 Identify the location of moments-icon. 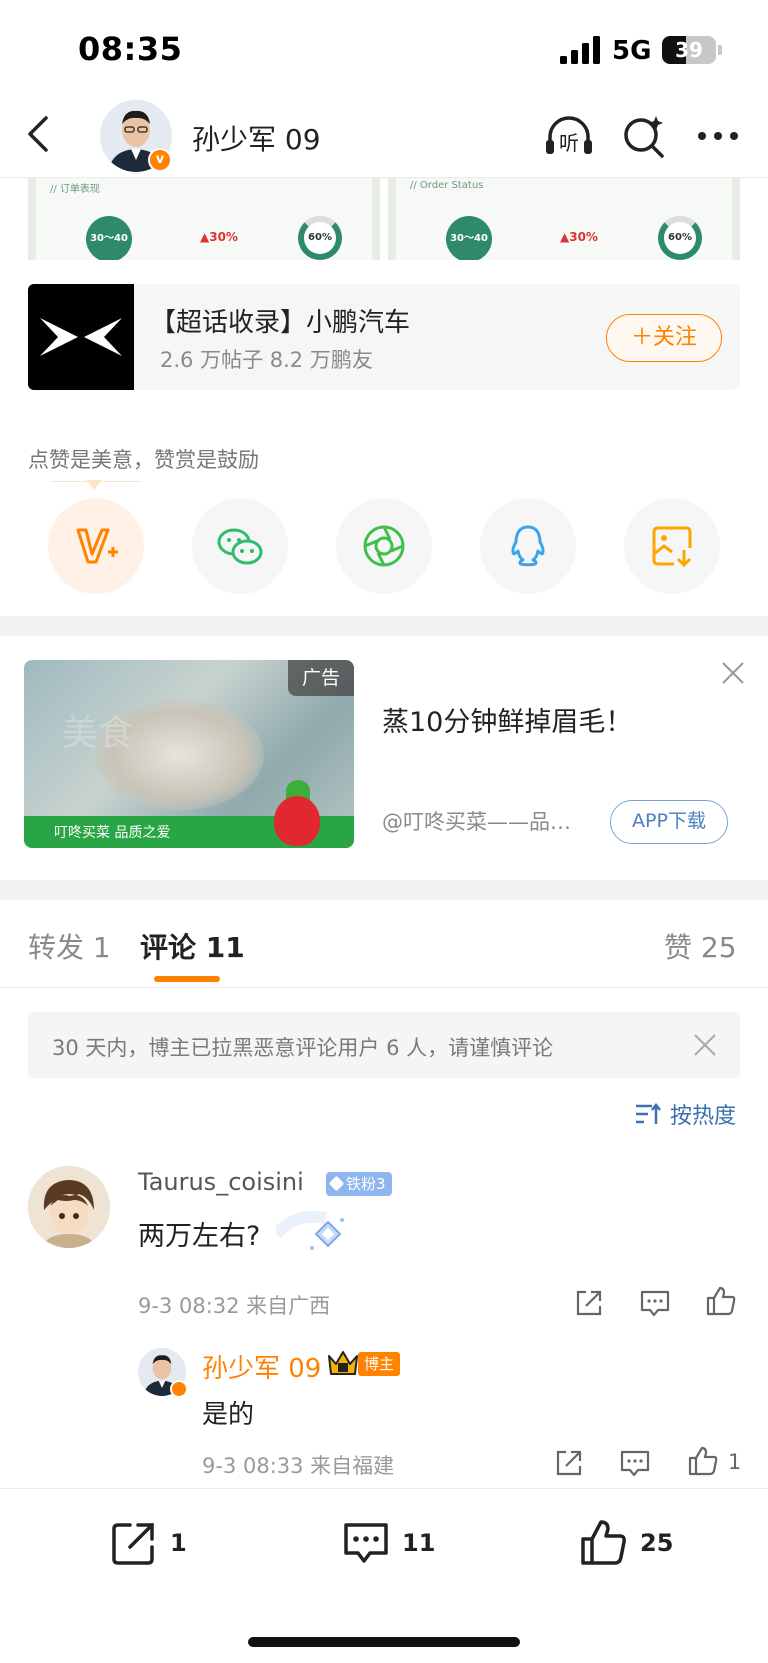
(384, 546).